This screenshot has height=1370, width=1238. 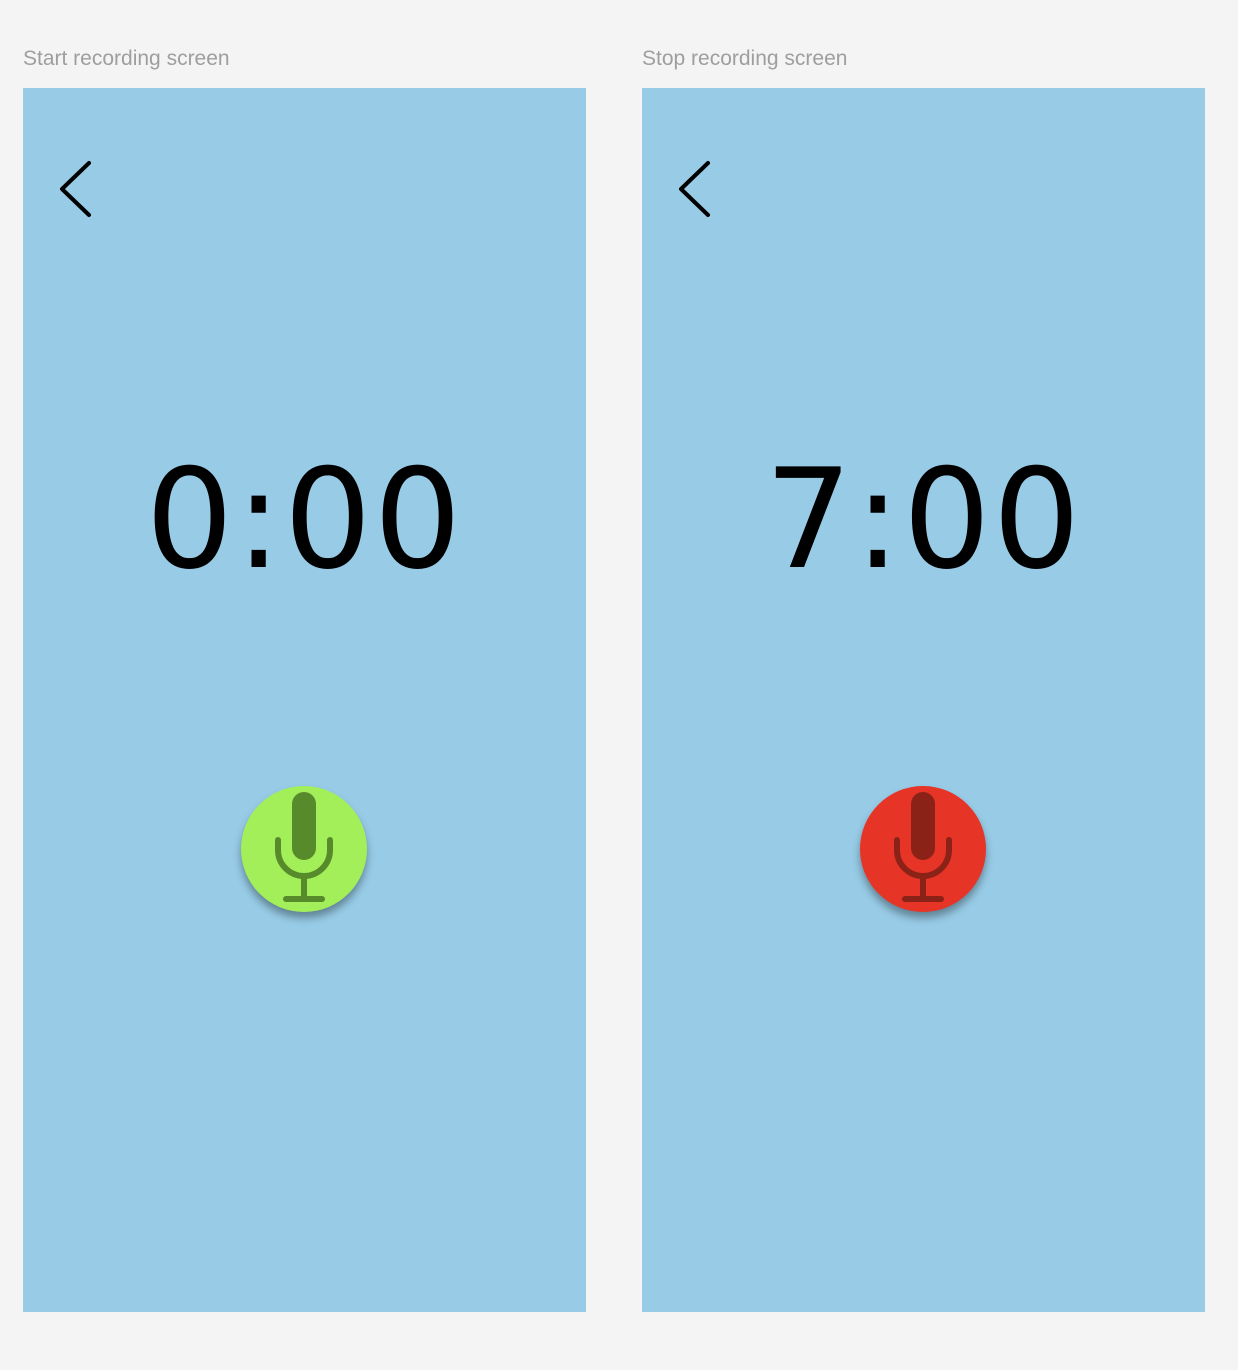 I want to click on start-recording-button, so click(x=304, y=849).